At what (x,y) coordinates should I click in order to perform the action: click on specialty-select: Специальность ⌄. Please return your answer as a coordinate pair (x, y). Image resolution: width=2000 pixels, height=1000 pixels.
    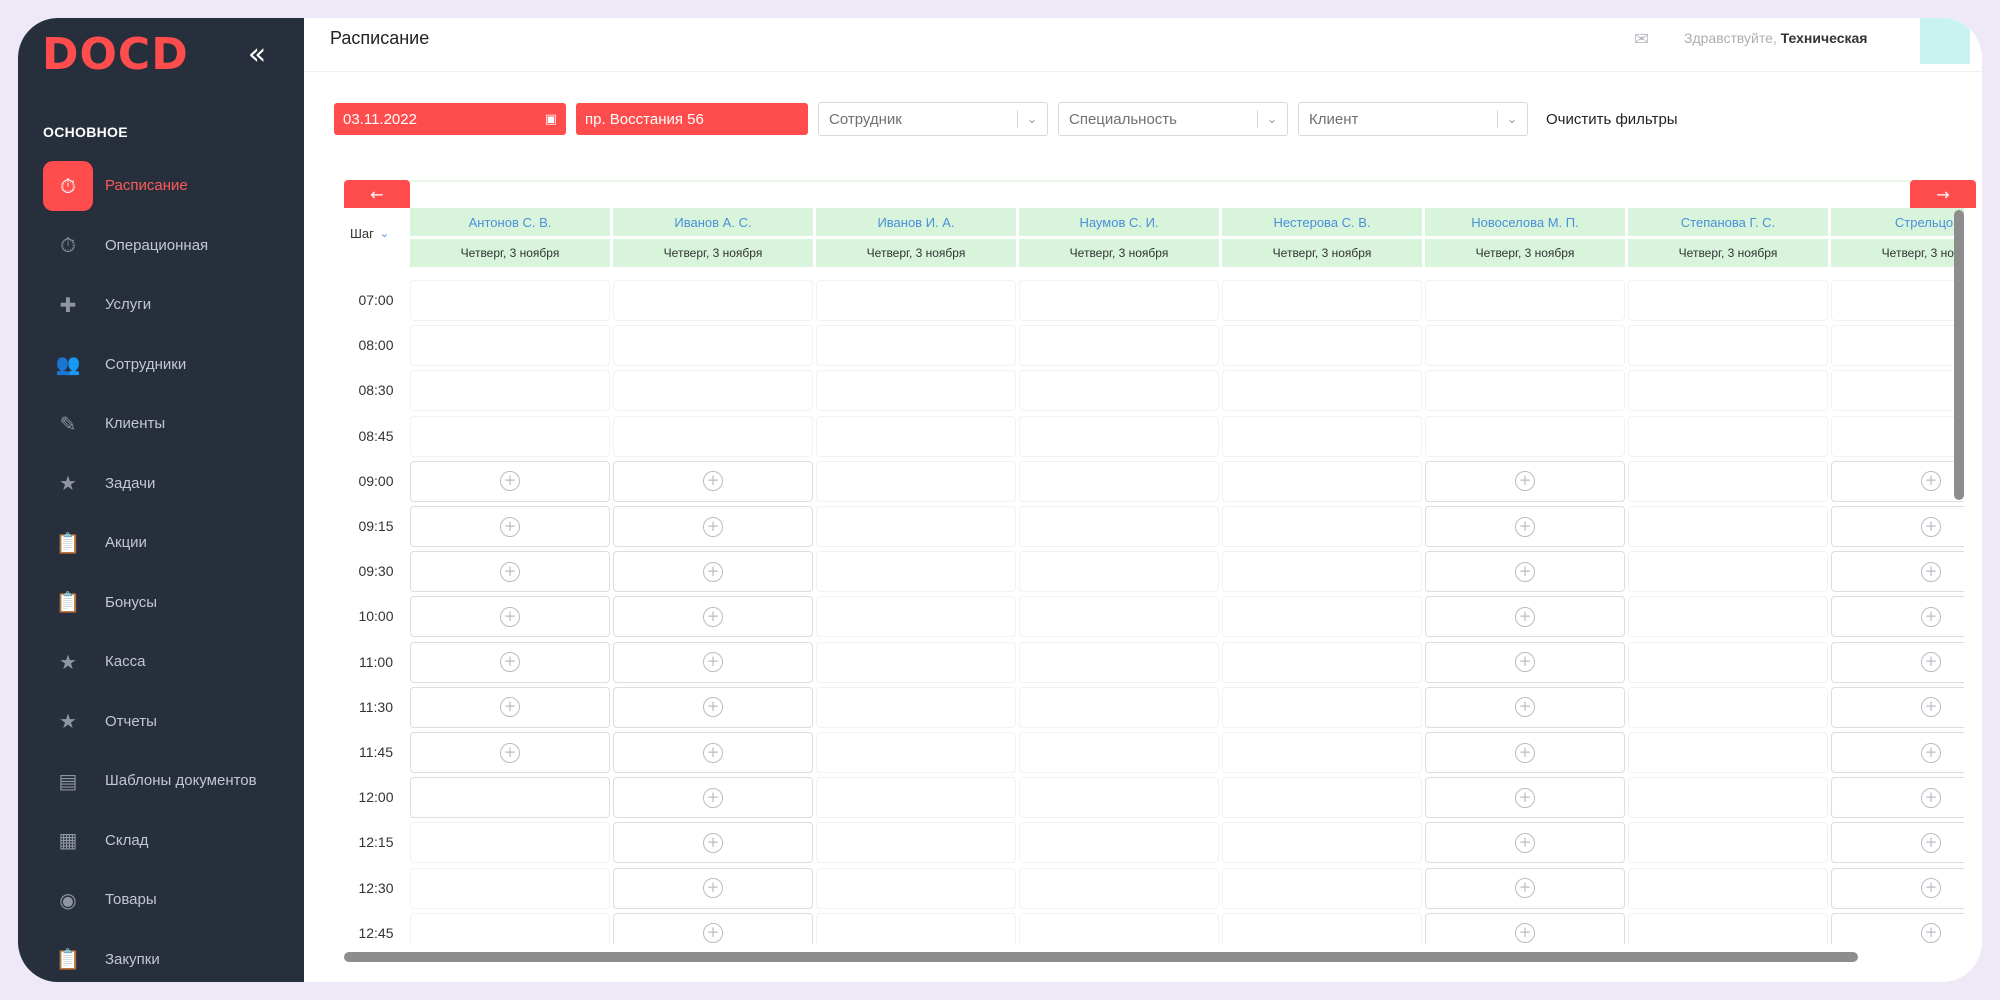
    Looking at the image, I should click on (1173, 119).